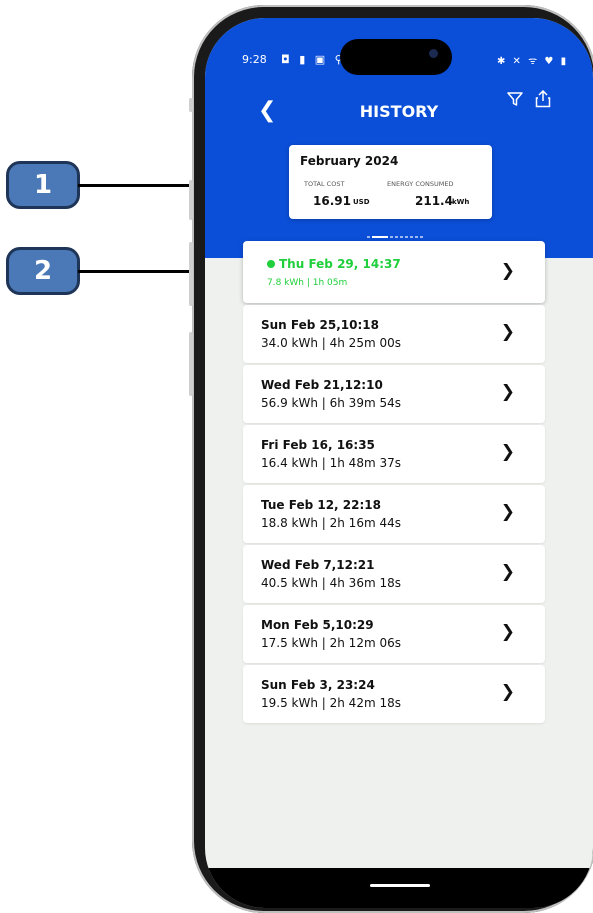 The image size is (593, 913). Describe the element at coordinates (321, 505) in the screenshot. I see `session-date: Tue Feb 12, 22:18` at that location.